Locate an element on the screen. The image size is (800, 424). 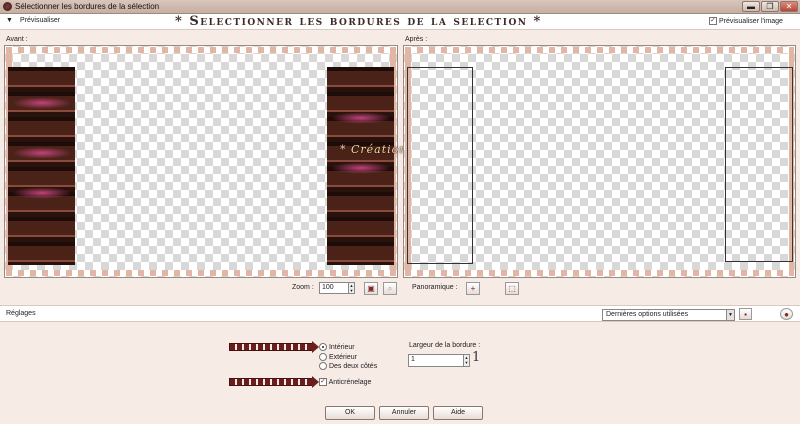
antialias-option: ✓ Anticrénelage is located at coordinates (345, 382).